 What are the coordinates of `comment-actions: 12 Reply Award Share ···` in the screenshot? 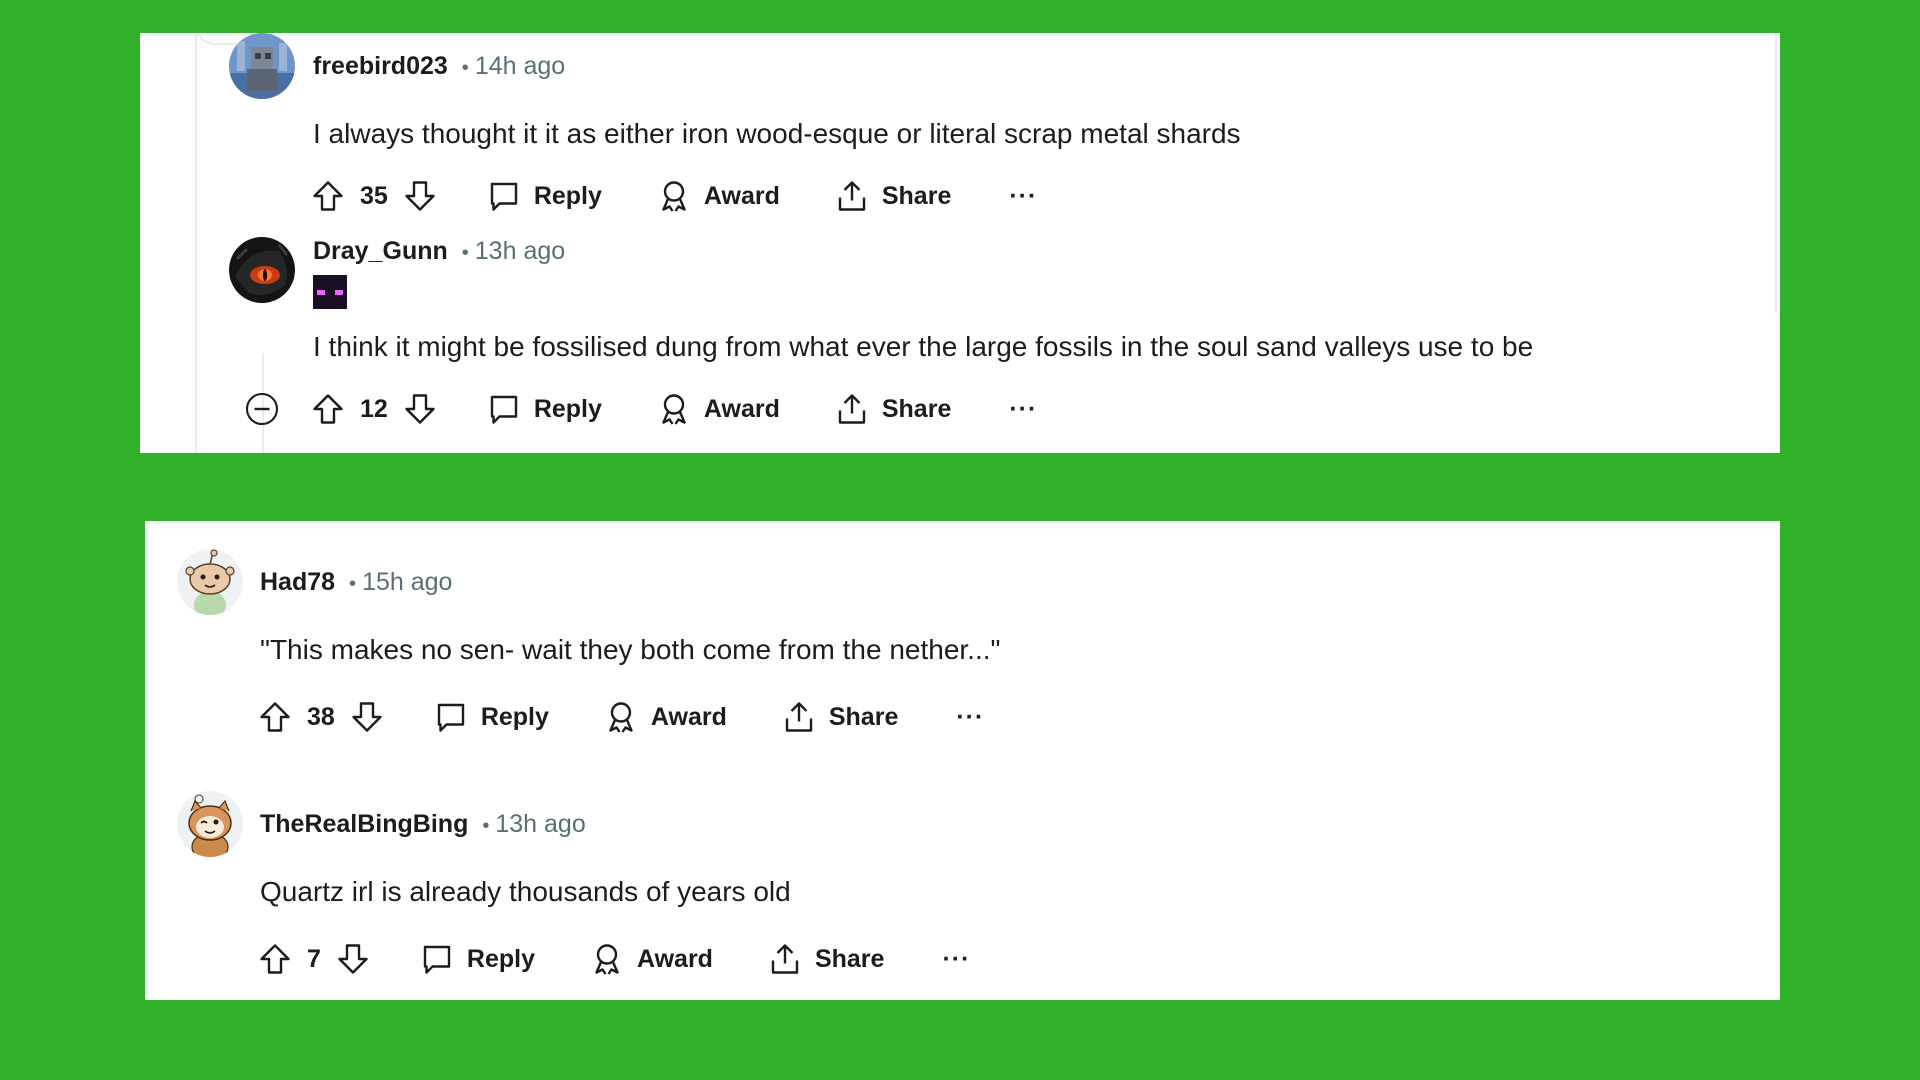 It's located at (640, 409).